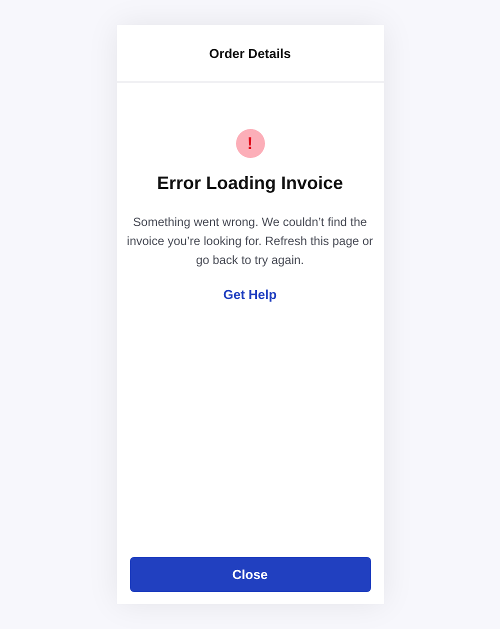 This screenshot has height=629, width=500. I want to click on dialog-title: Order Details, so click(250, 53).